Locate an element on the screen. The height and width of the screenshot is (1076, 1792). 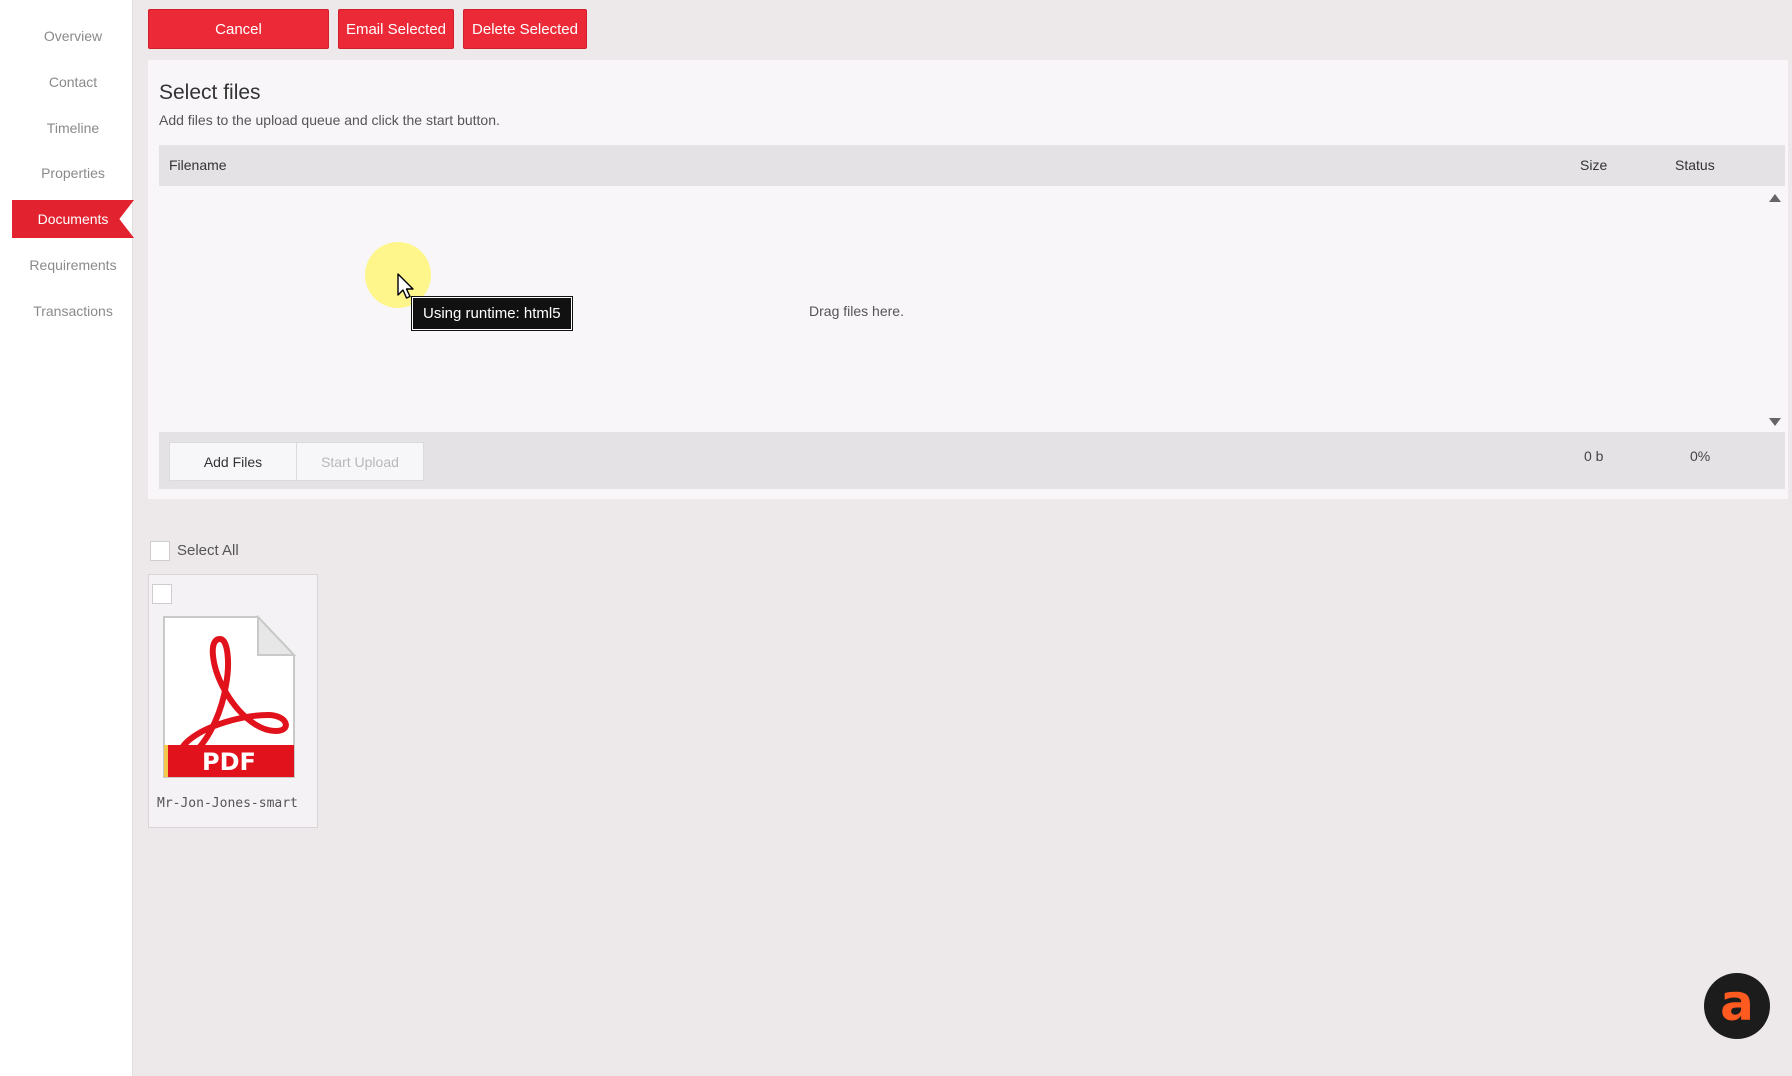
add-files-button: Add Files is located at coordinates (233, 461).